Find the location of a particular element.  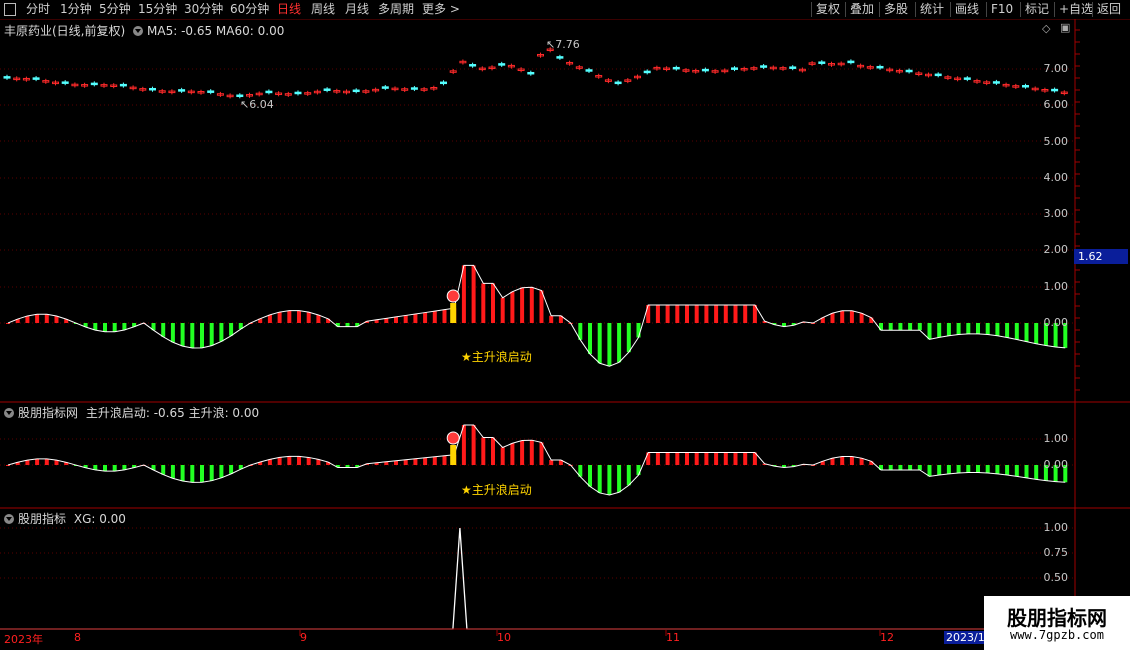

month-label: 10 is located at coordinates (504, 637).